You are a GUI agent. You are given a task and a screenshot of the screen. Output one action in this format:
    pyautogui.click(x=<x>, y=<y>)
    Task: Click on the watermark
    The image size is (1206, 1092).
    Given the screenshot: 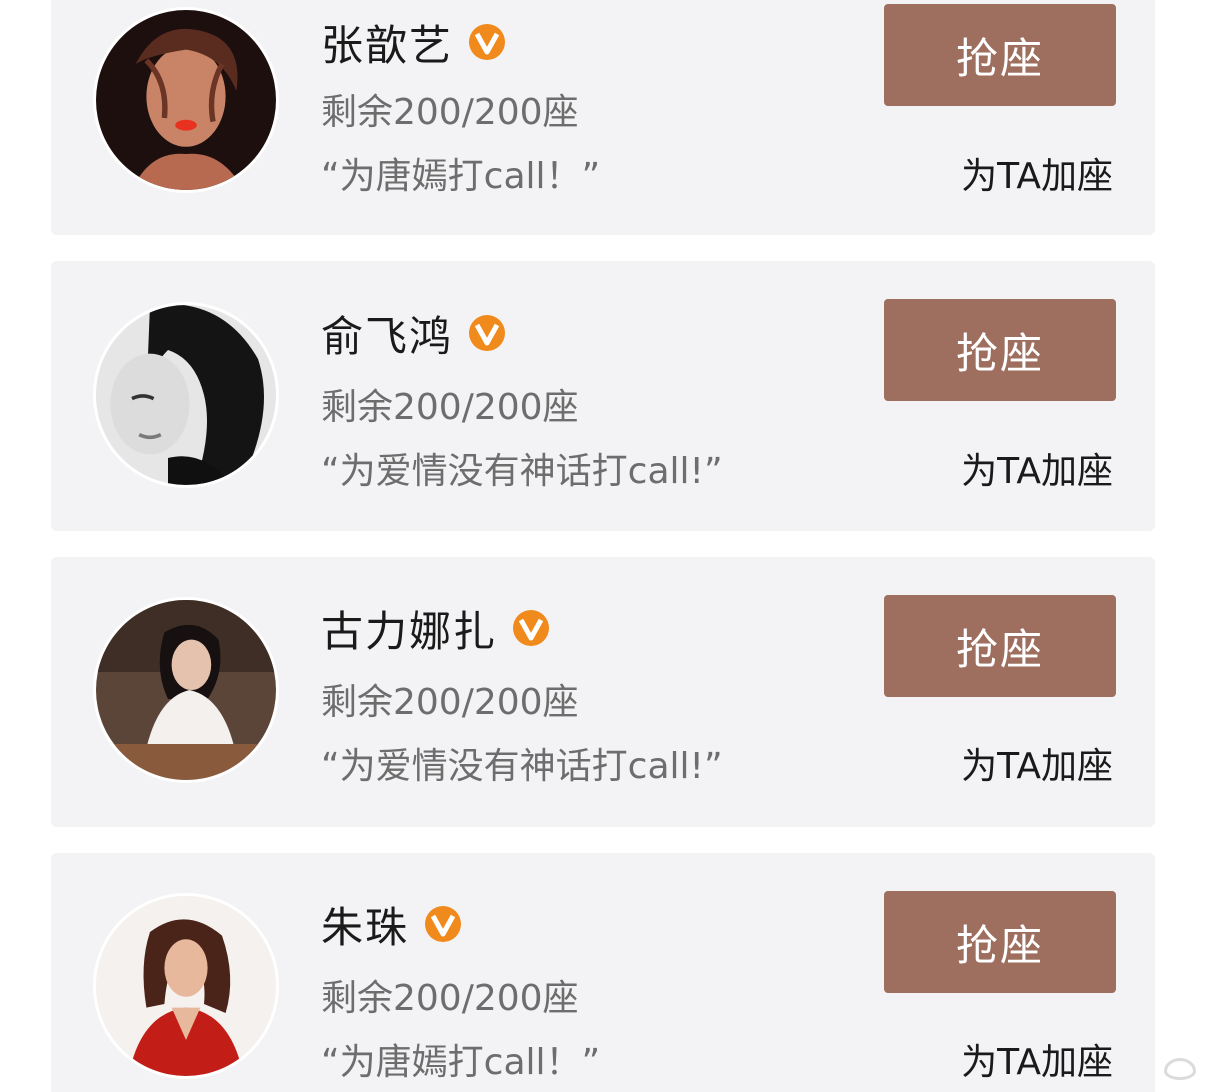 What is the action you would take?
    pyautogui.click(x=1180, y=1069)
    